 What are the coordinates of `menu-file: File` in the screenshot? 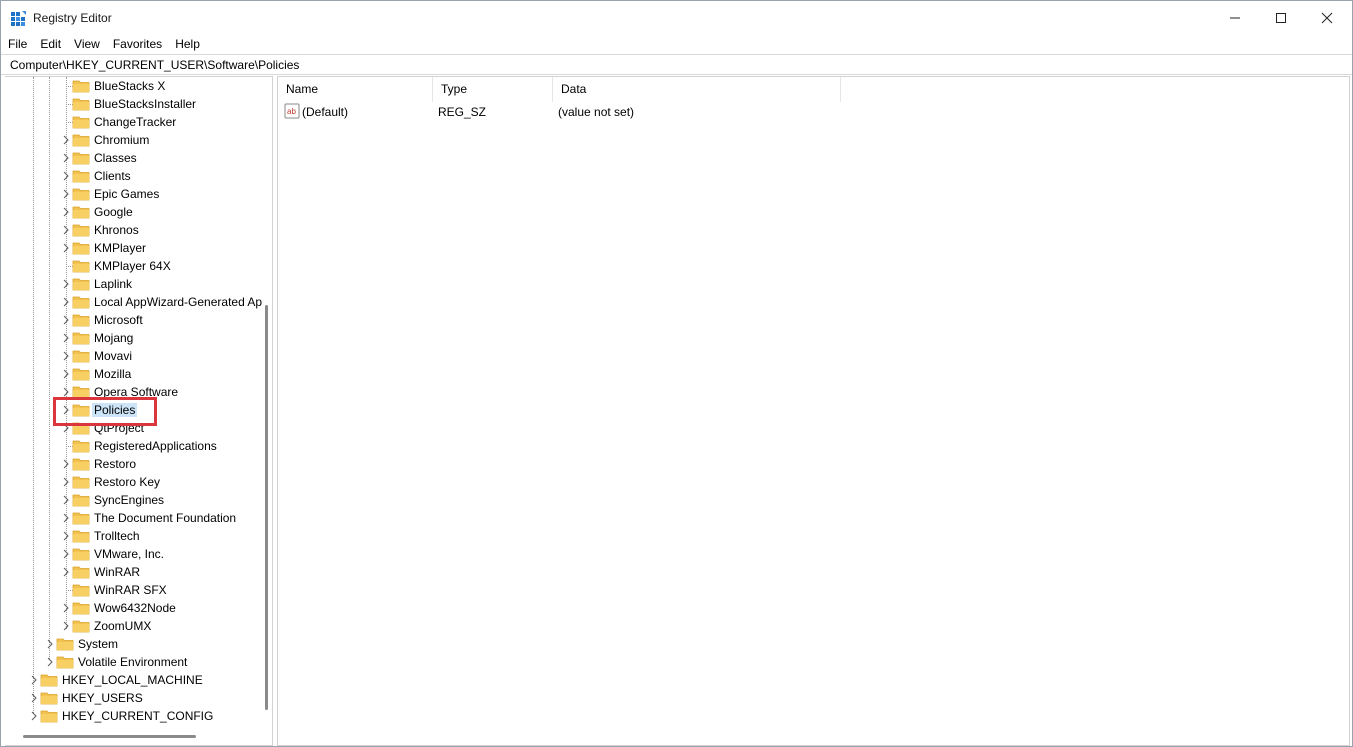 It's located at (17, 44).